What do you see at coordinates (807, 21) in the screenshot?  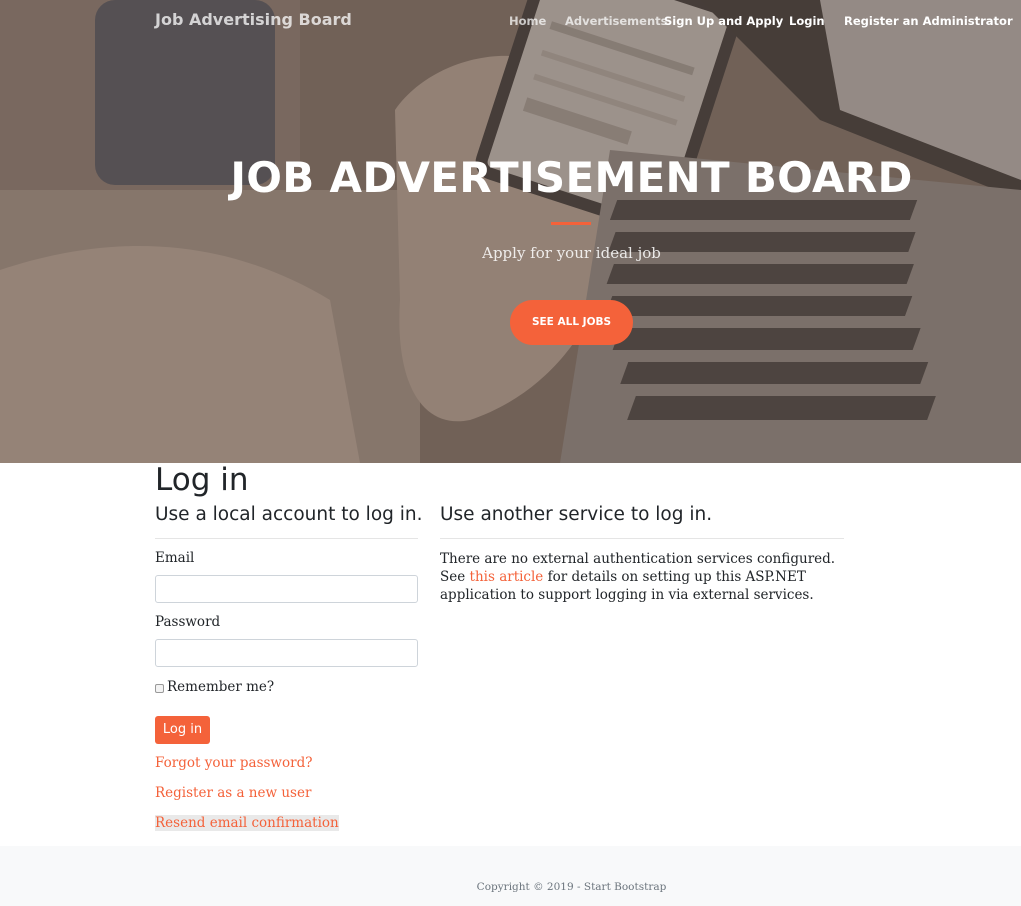 I see `nav-login: Login` at bounding box center [807, 21].